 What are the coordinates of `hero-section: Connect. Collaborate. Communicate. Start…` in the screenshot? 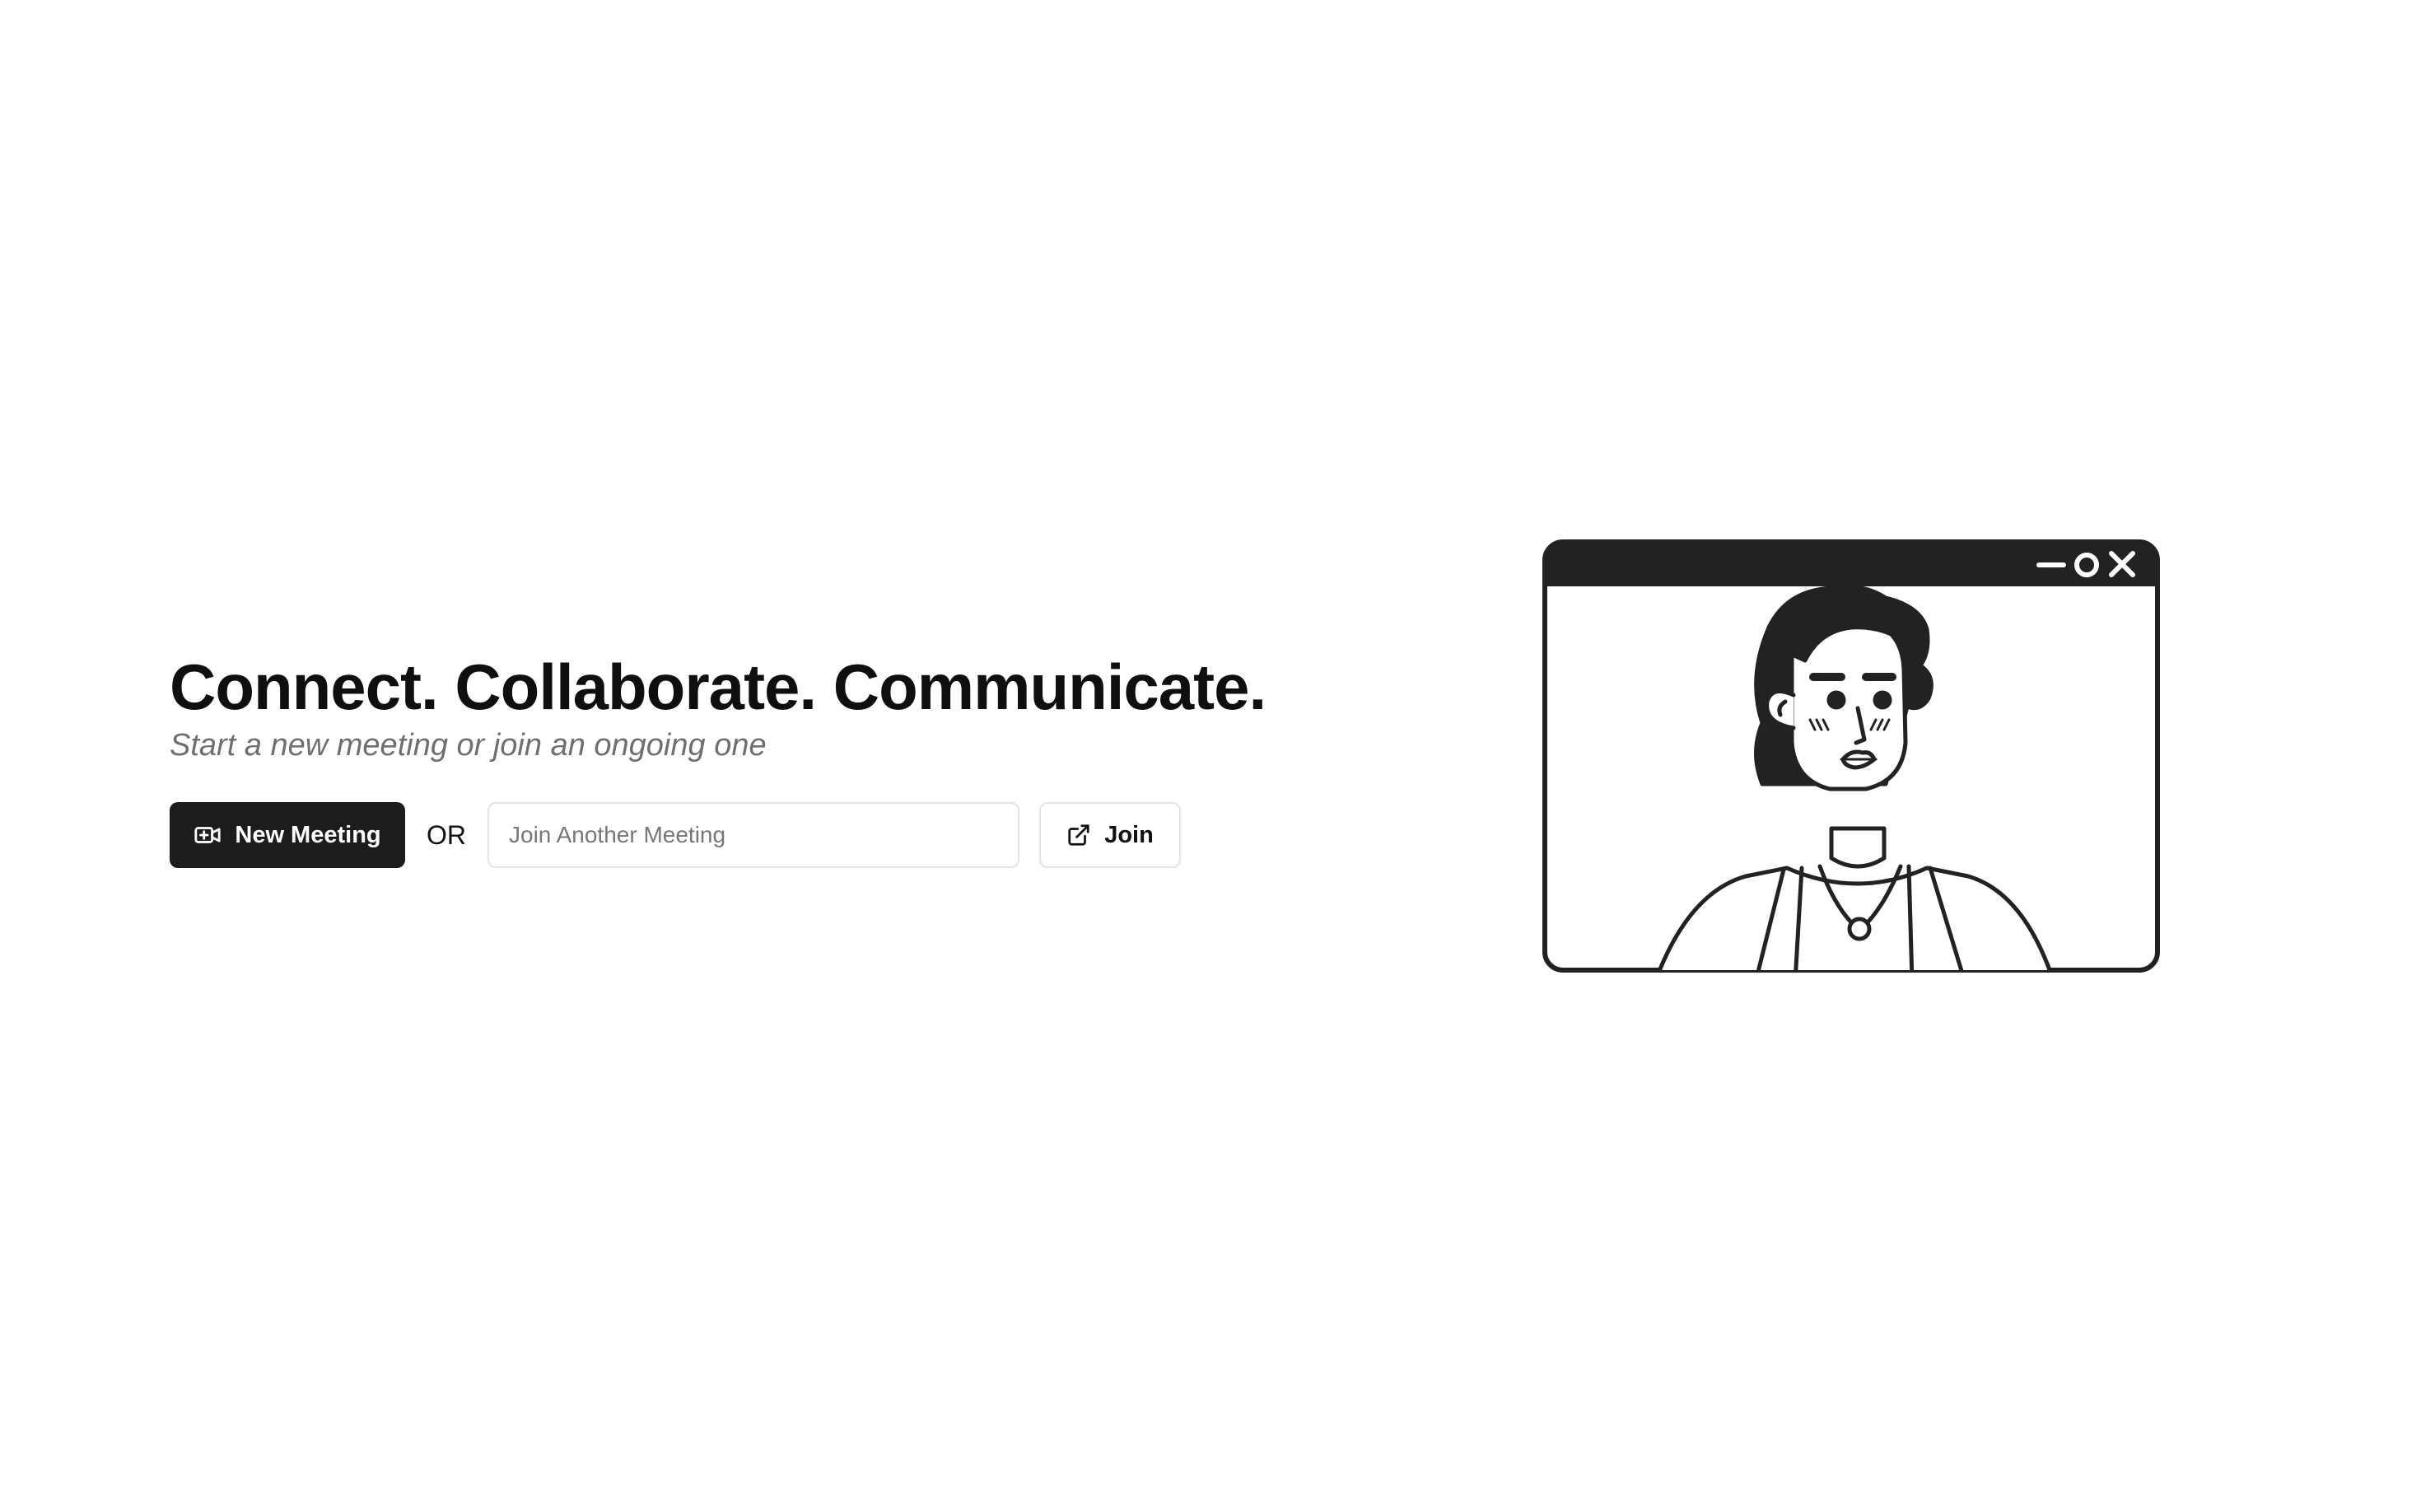 It's located at (718, 757).